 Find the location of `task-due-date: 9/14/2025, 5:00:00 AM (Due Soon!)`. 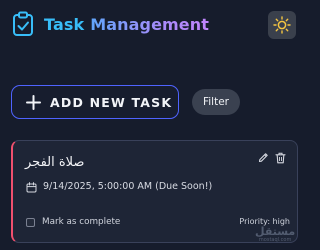

task-due-date: 9/14/2025, 5:00:00 AM (Due Soon!) is located at coordinates (128, 186).